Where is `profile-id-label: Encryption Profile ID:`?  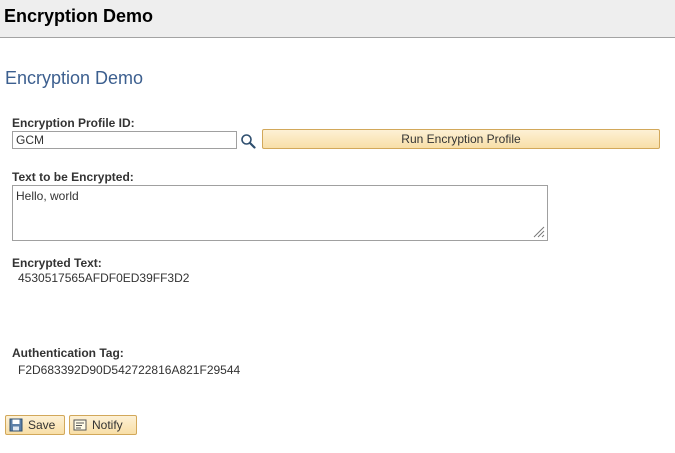 profile-id-label: Encryption Profile ID: is located at coordinates (73, 123).